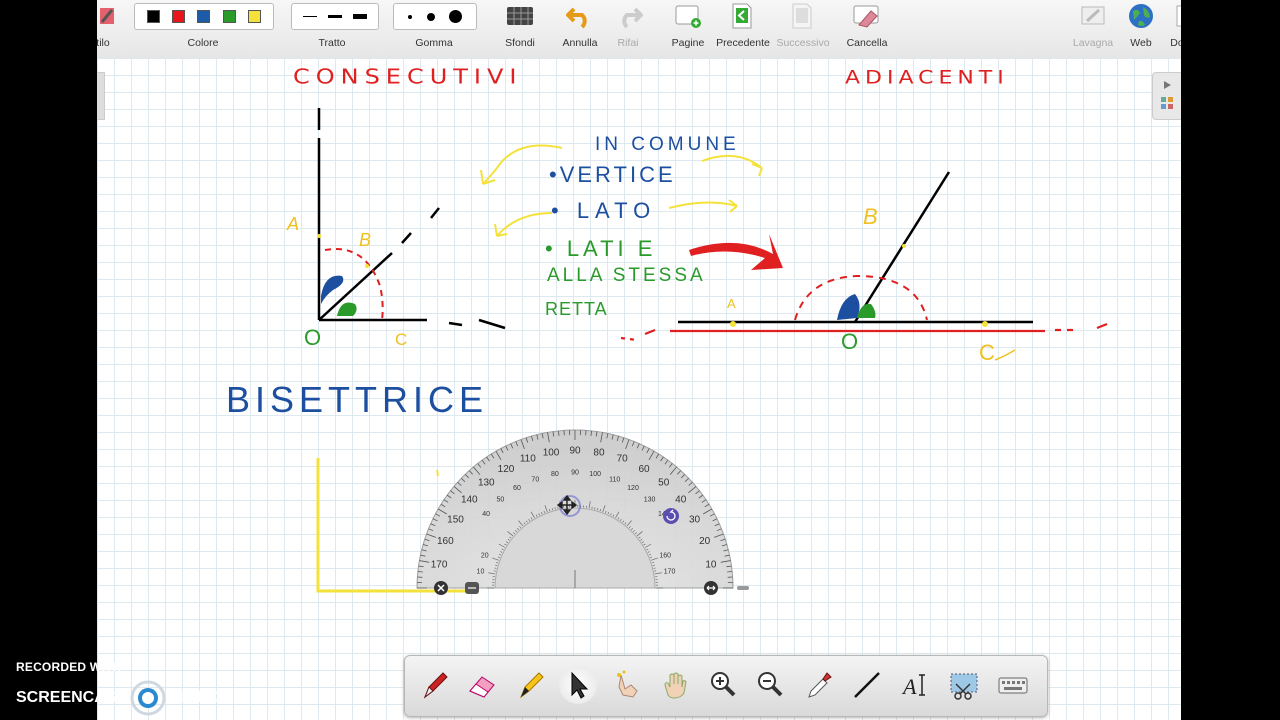  I want to click on label-c-left: C, so click(401, 339).